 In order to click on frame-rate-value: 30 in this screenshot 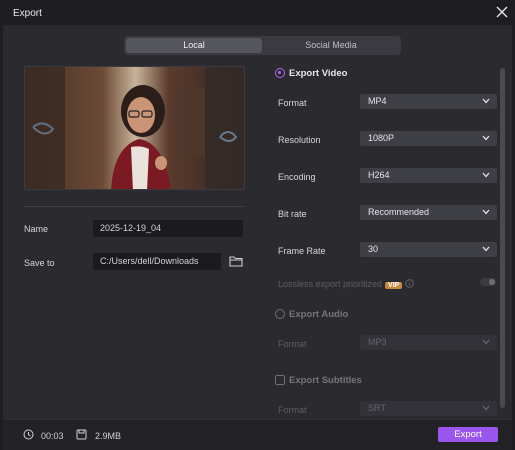, I will do `click(373, 249)`.